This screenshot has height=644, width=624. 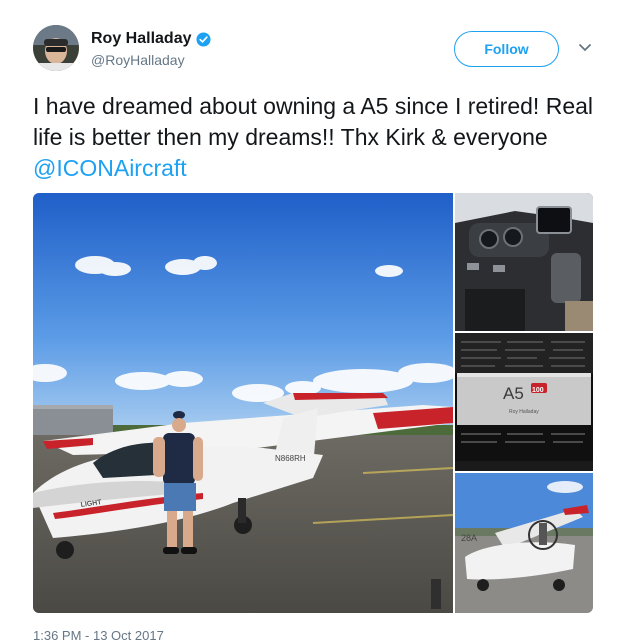 I want to click on photo-hangar: 28A, so click(x=524, y=543).